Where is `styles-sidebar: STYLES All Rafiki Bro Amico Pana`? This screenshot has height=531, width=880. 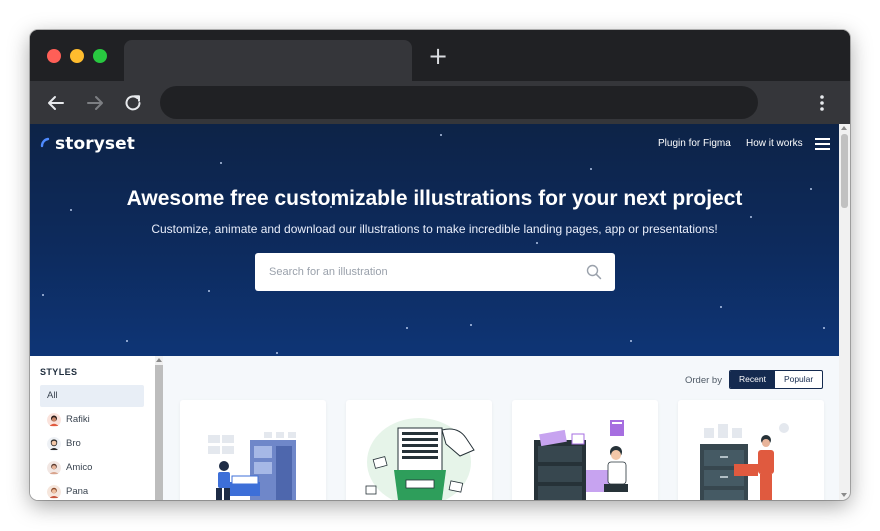
styles-sidebar: STYLES All Rafiki Bro Amico Pana is located at coordinates (92, 428).